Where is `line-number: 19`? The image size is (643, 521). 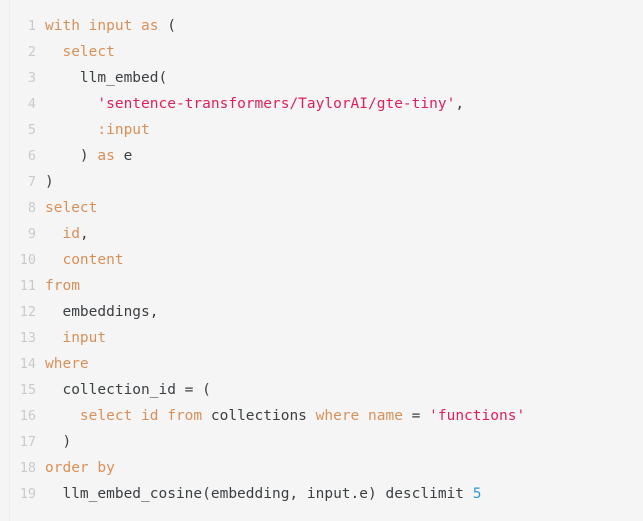 line-number: 19 is located at coordinates (27, 494).